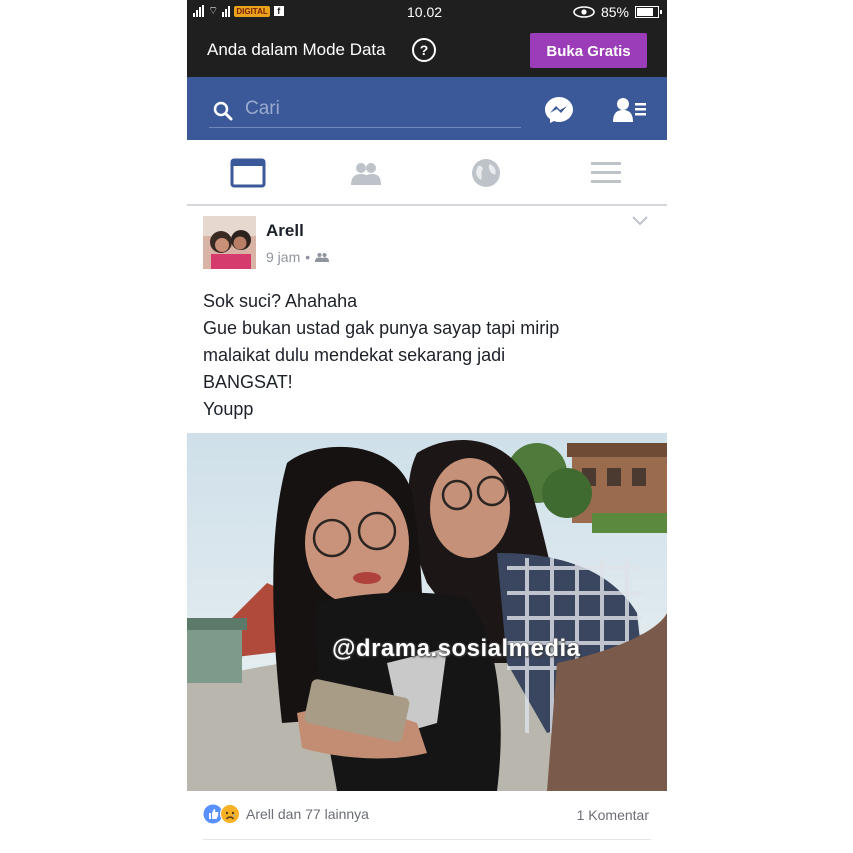 The image size is (853, 853). What do you see at coordinates (278, 11) in the screenshot?
I see `facebook-notification-icon: f` at bounding box center [278, 11].